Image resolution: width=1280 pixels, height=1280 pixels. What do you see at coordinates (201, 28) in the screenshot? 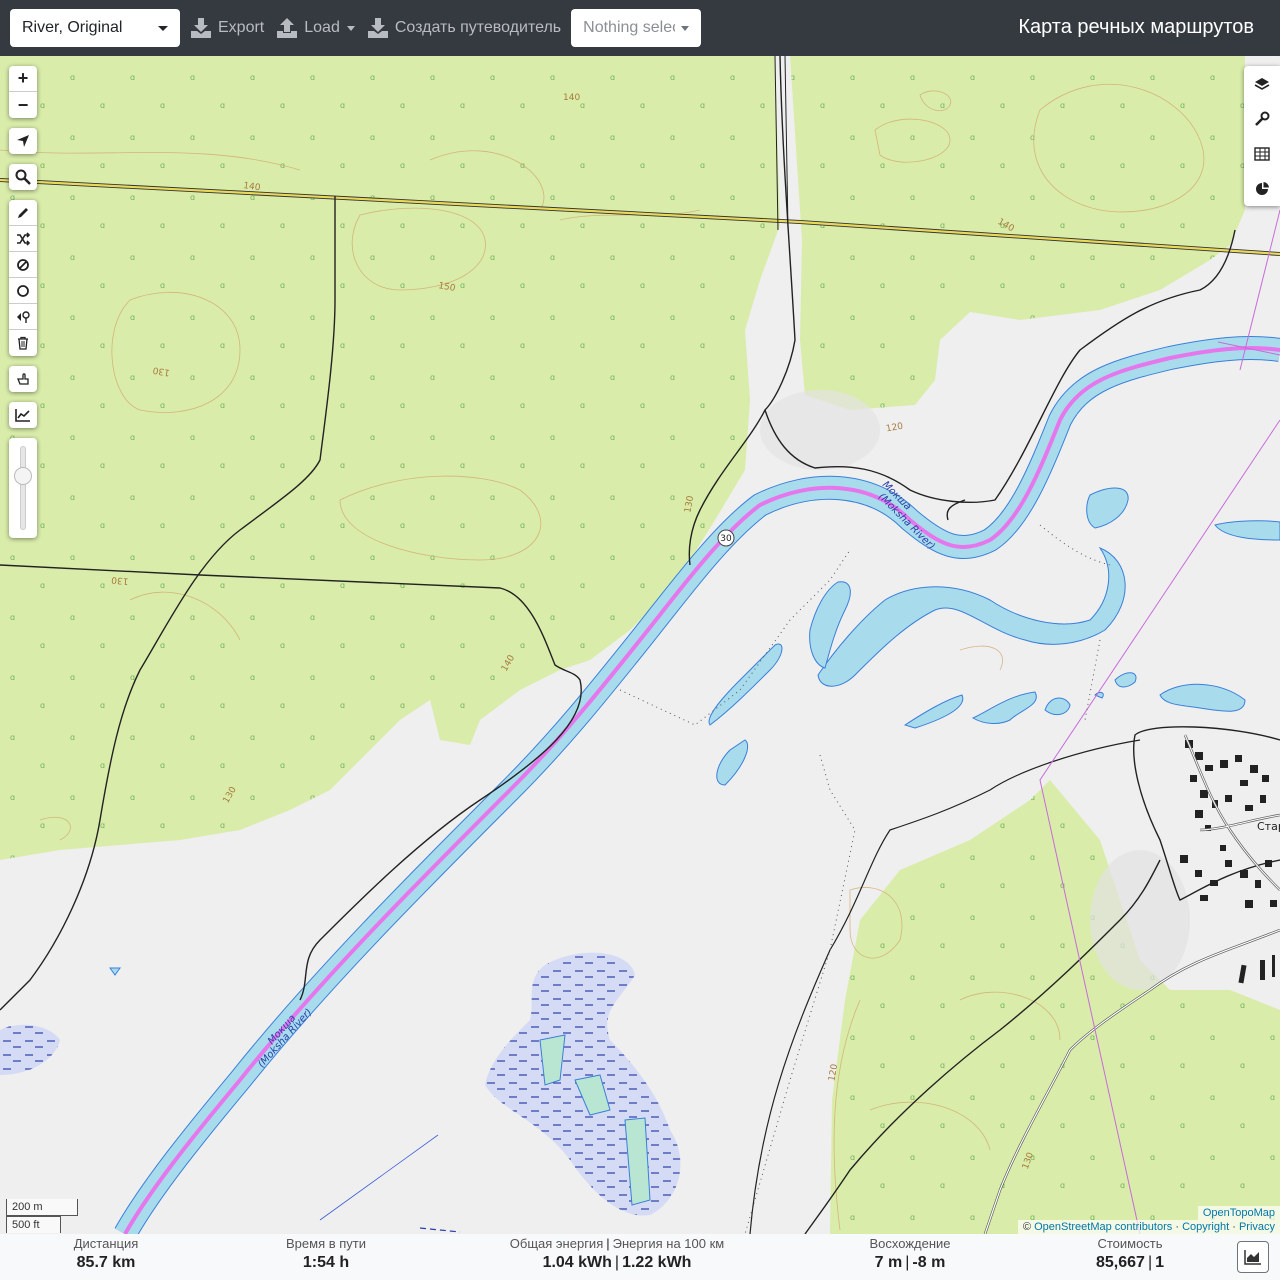
I see `download-icon` at bounding box center [201, 28].